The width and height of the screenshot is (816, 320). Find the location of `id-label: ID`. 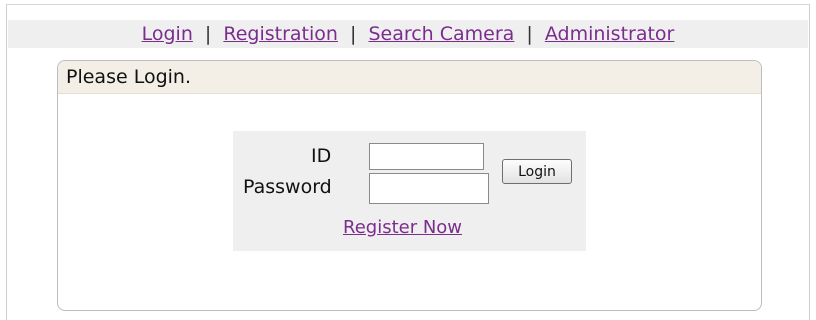

id-label: ID is located at coordinates (321, 156).